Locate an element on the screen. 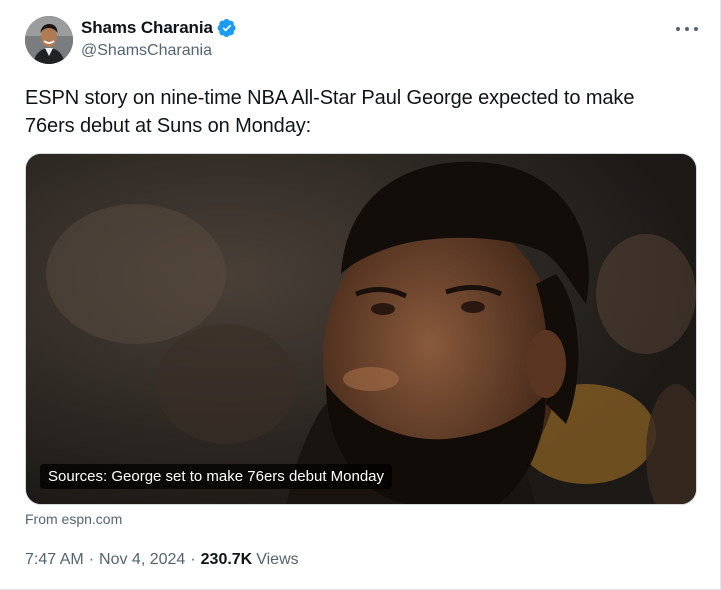  avatar is located at coordinates (49, 40).